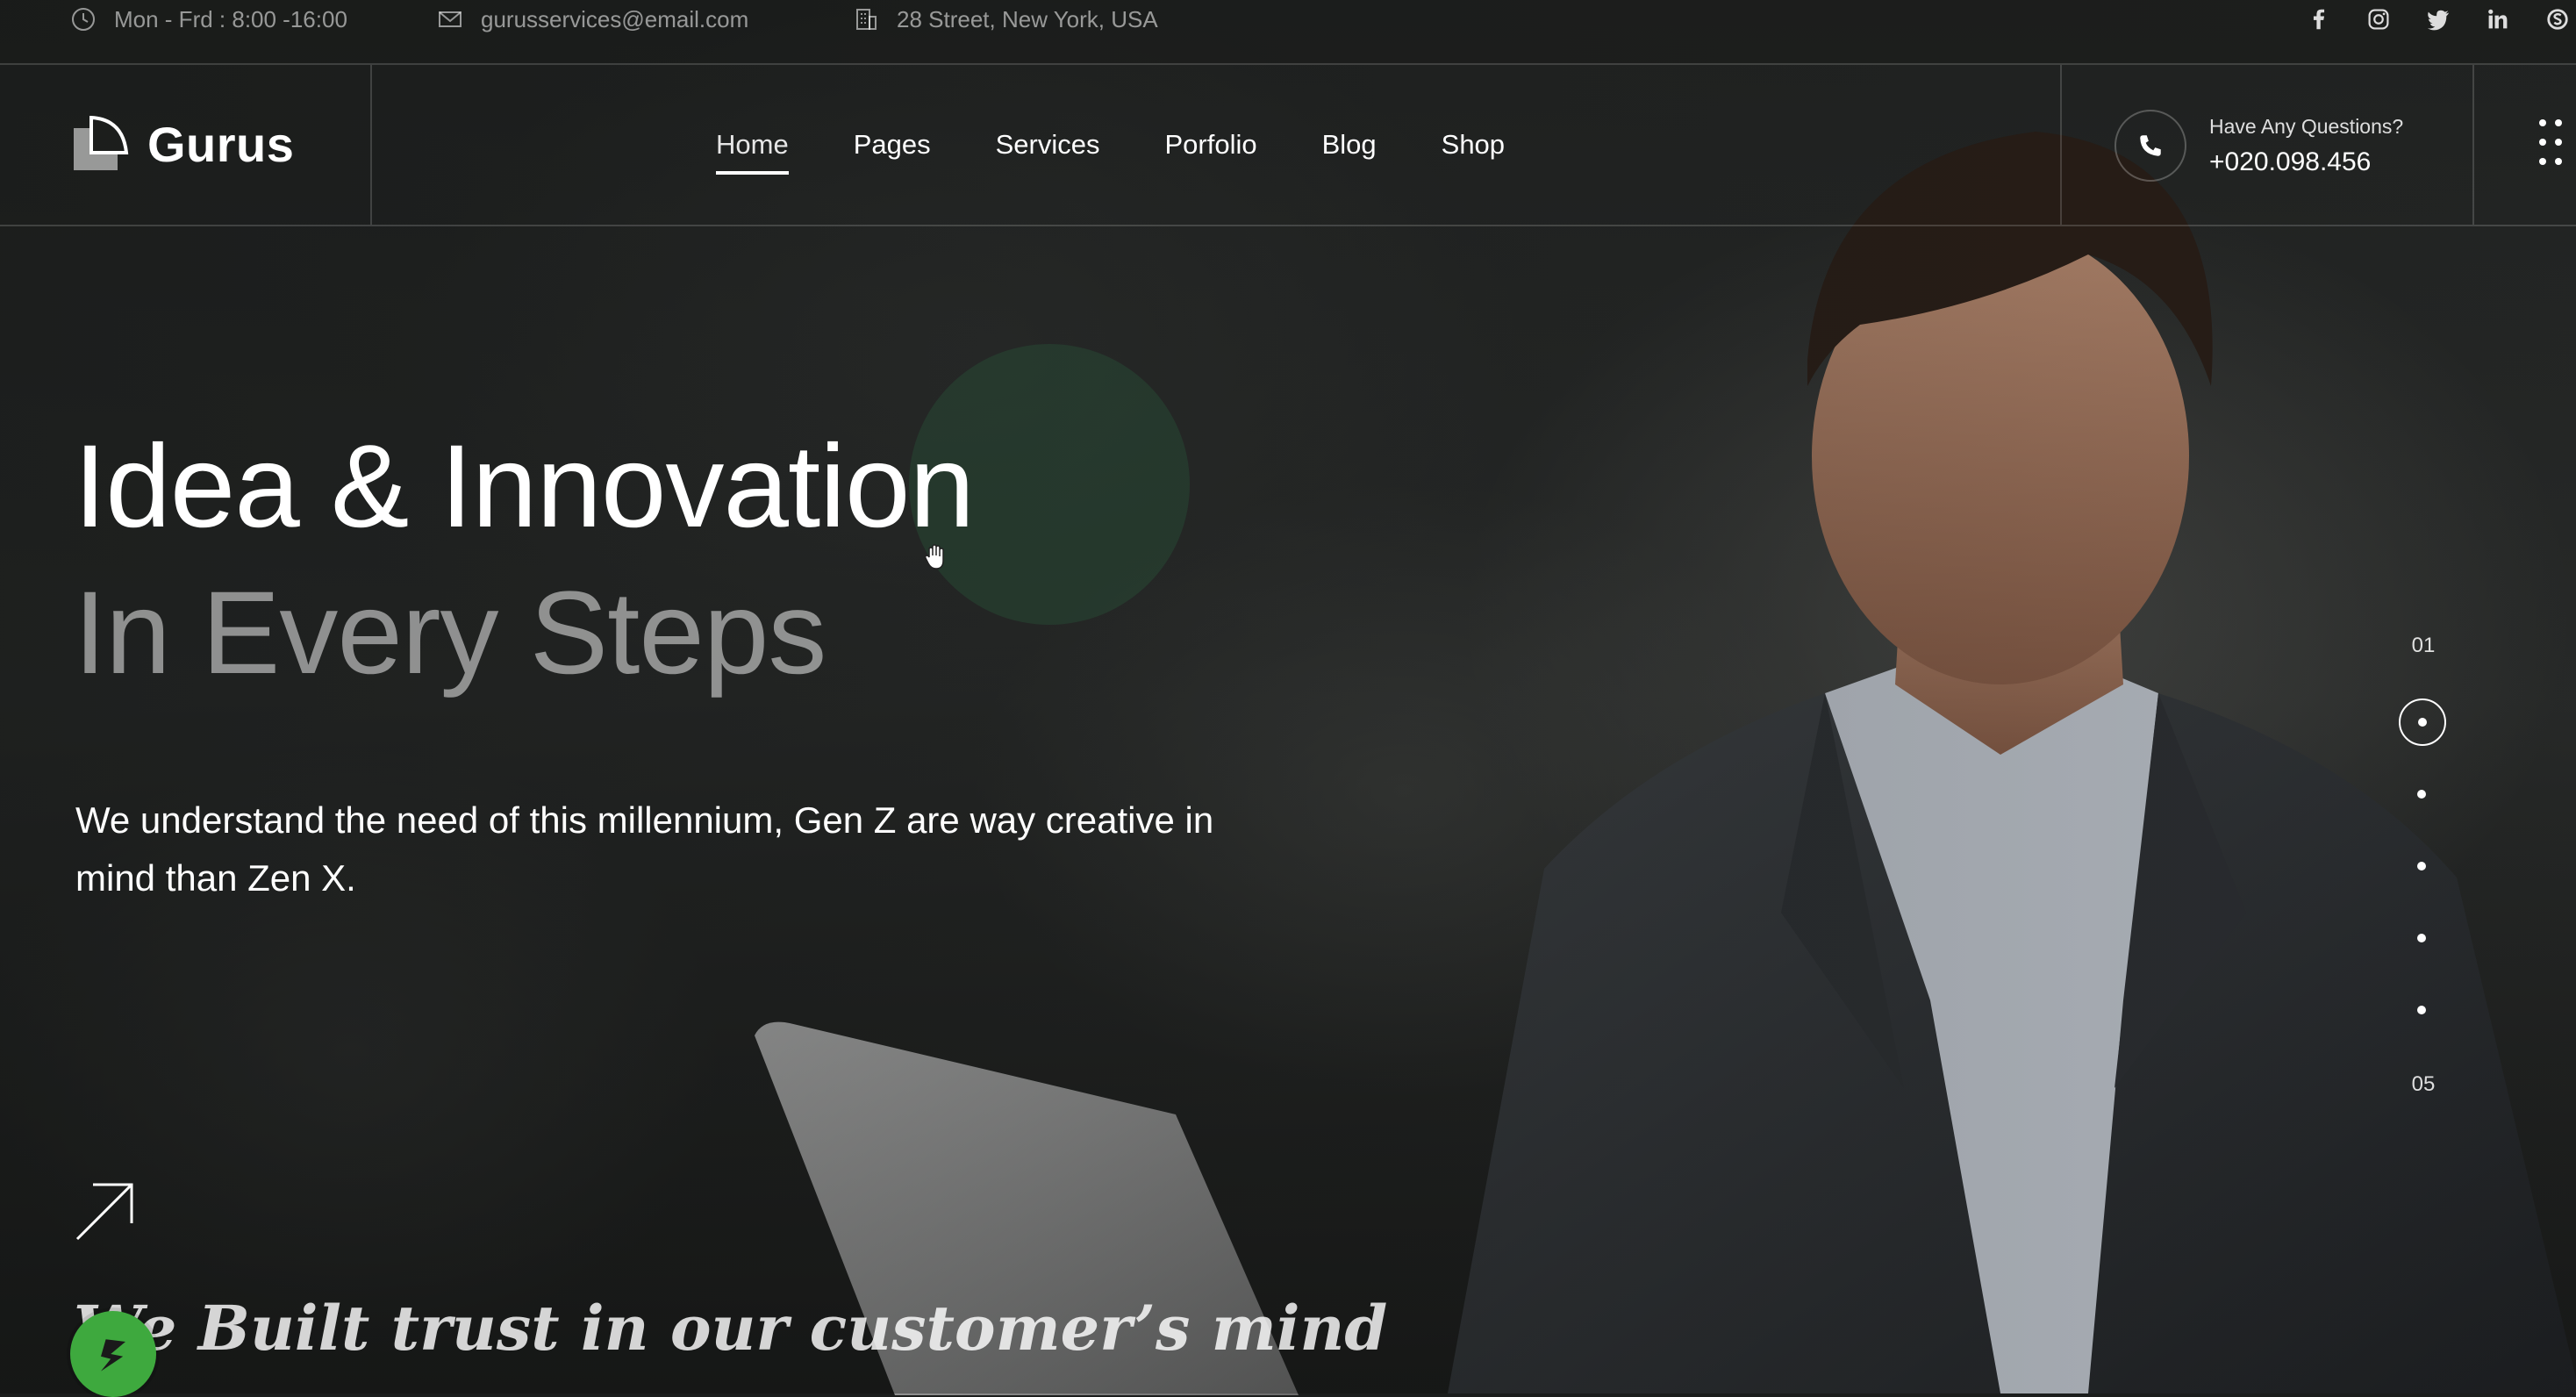 Image resolution: width=2576 pixels, height=1397 pixels. I want to click on hand-cursor-icon, so click(934, 557).